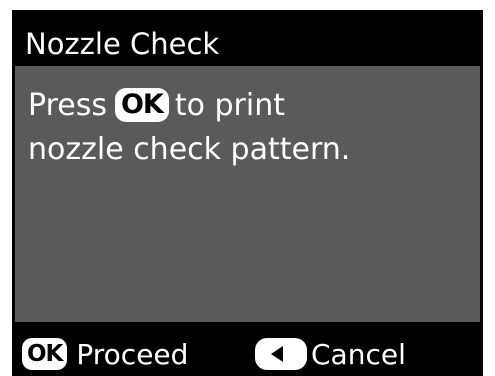 Image resolution: width=495 pixels, height=376 pixels. I want to click on instruction-to-print-text: to print, so click(229, 105).